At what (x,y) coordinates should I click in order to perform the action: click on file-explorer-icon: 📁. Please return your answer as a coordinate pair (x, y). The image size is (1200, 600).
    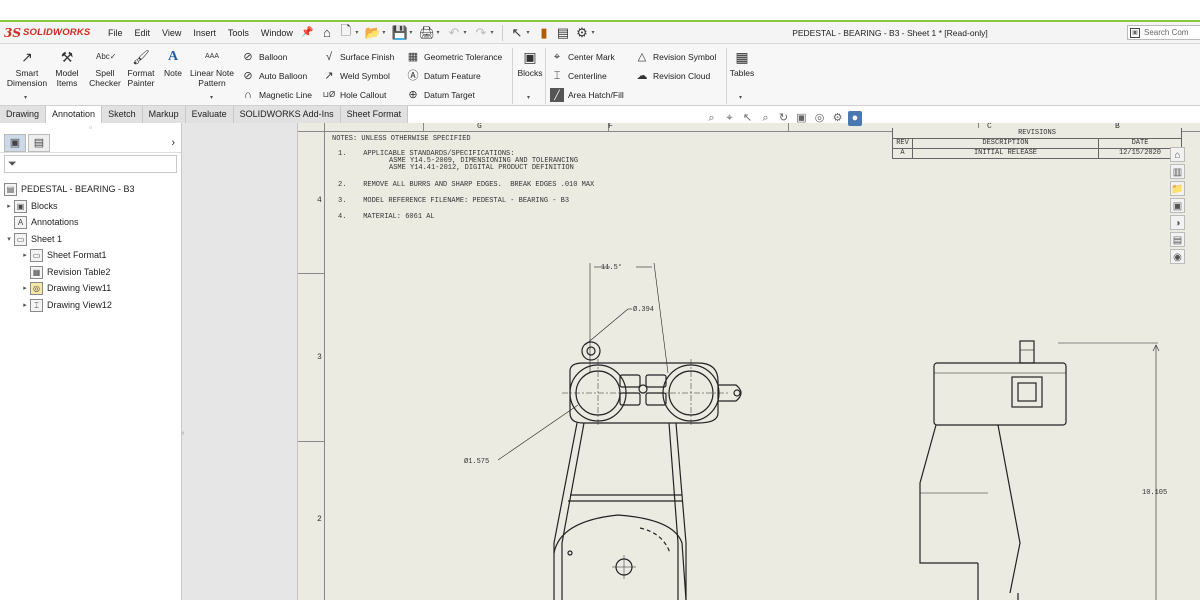
    Looking at the image, I should click on (1177, 188).